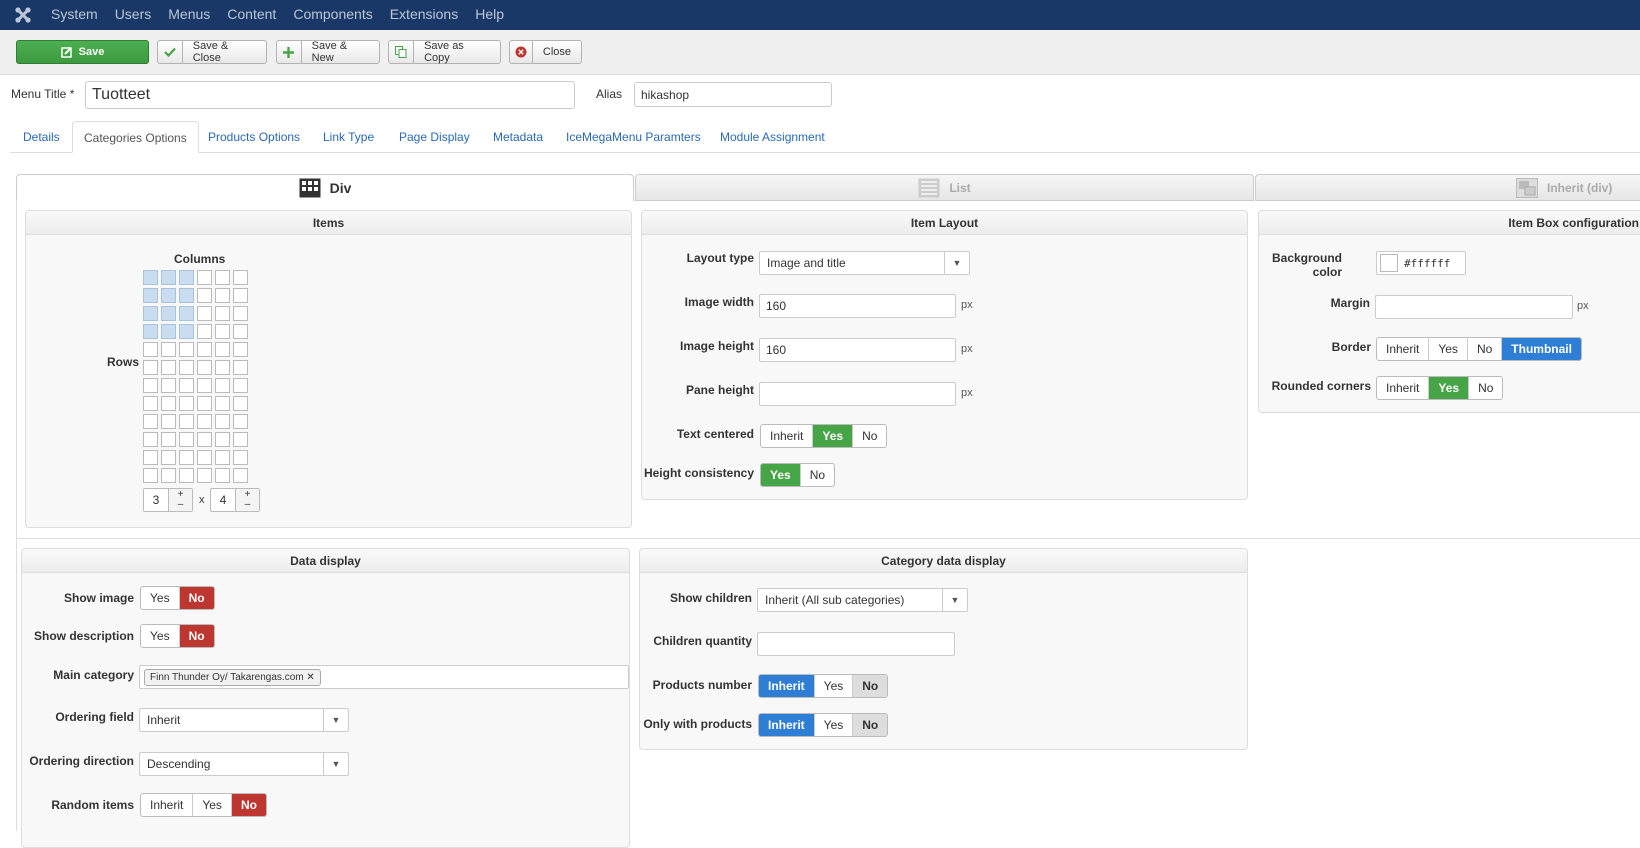  I want to click on nav-help: Help, so click(489, 15).